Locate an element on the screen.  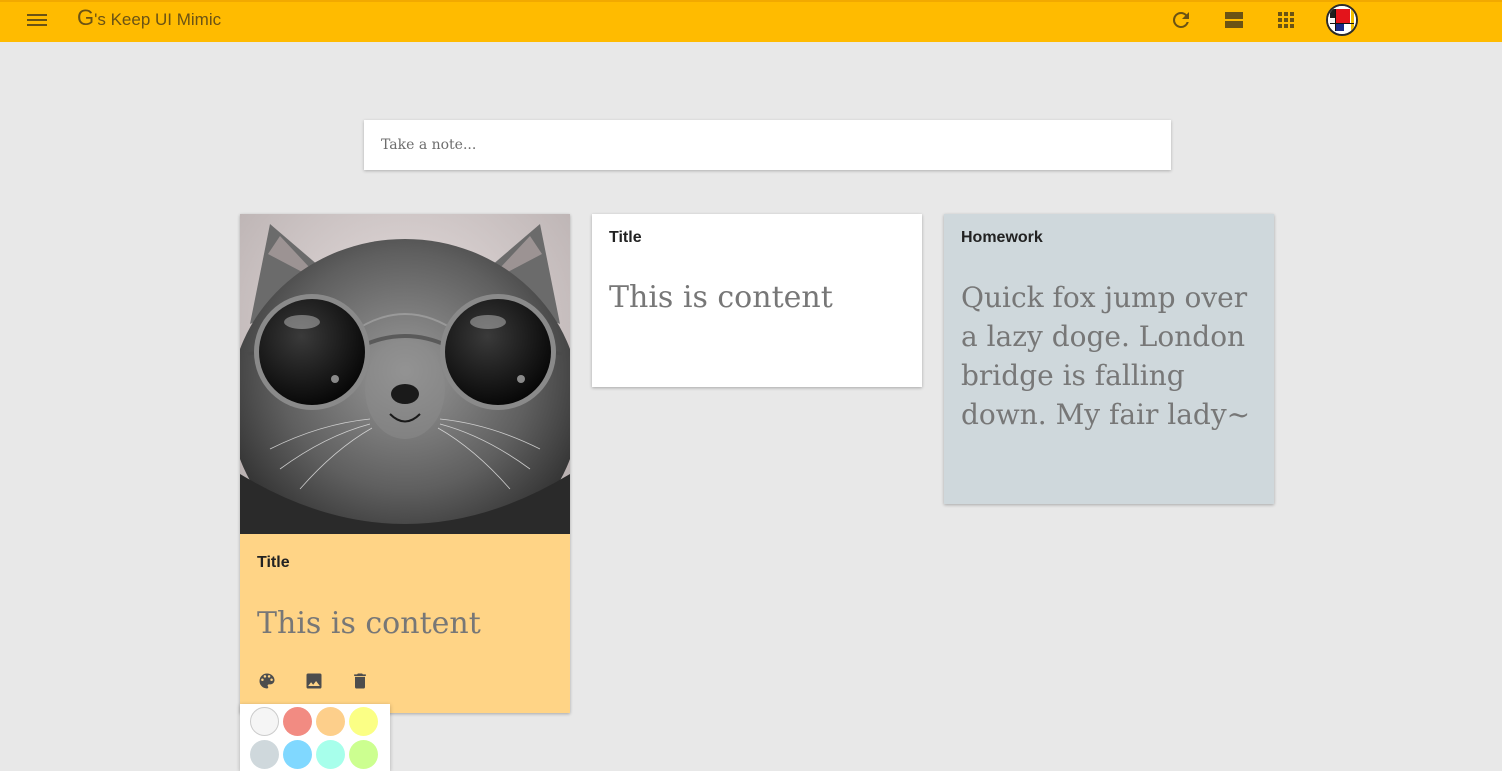
take-note-input is located at coordinates (767, 145).